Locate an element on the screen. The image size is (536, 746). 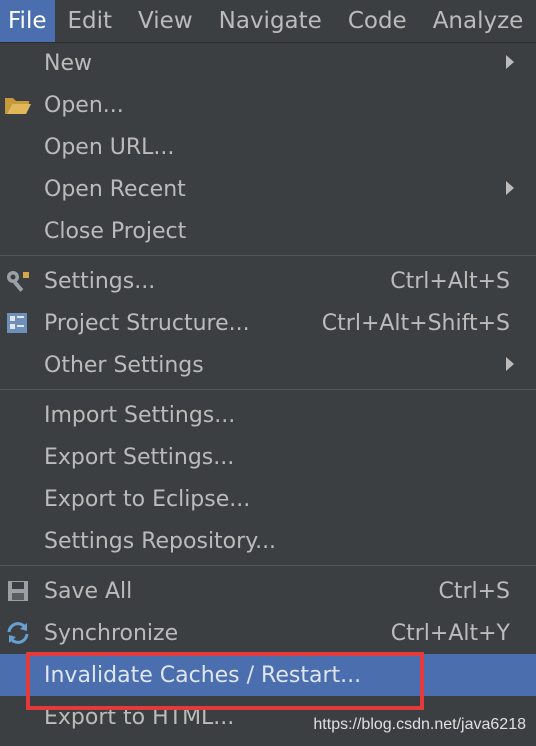
menu-item-open-recent: Open Recent is located at coordinates (268, 189).